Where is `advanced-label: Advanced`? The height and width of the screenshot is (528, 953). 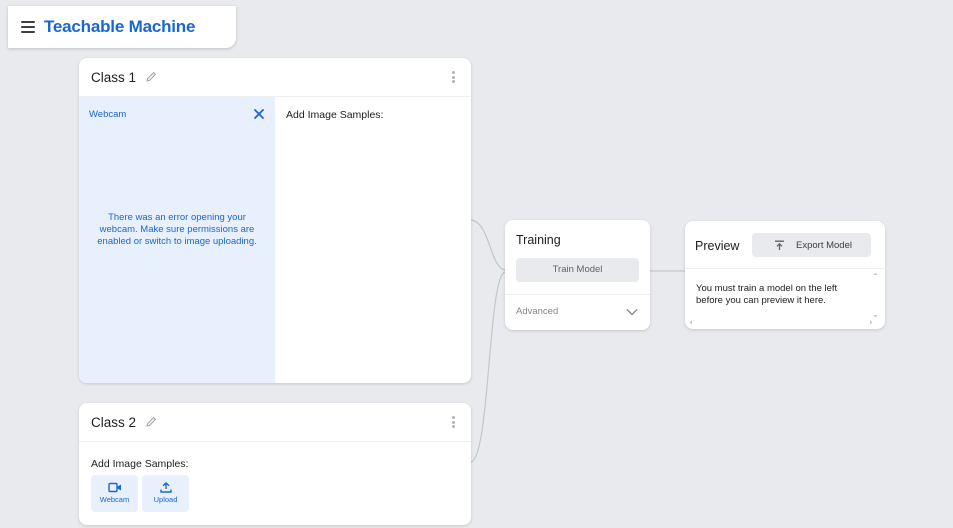
advanced-label: Advanced is located at coordinates (537, 311).